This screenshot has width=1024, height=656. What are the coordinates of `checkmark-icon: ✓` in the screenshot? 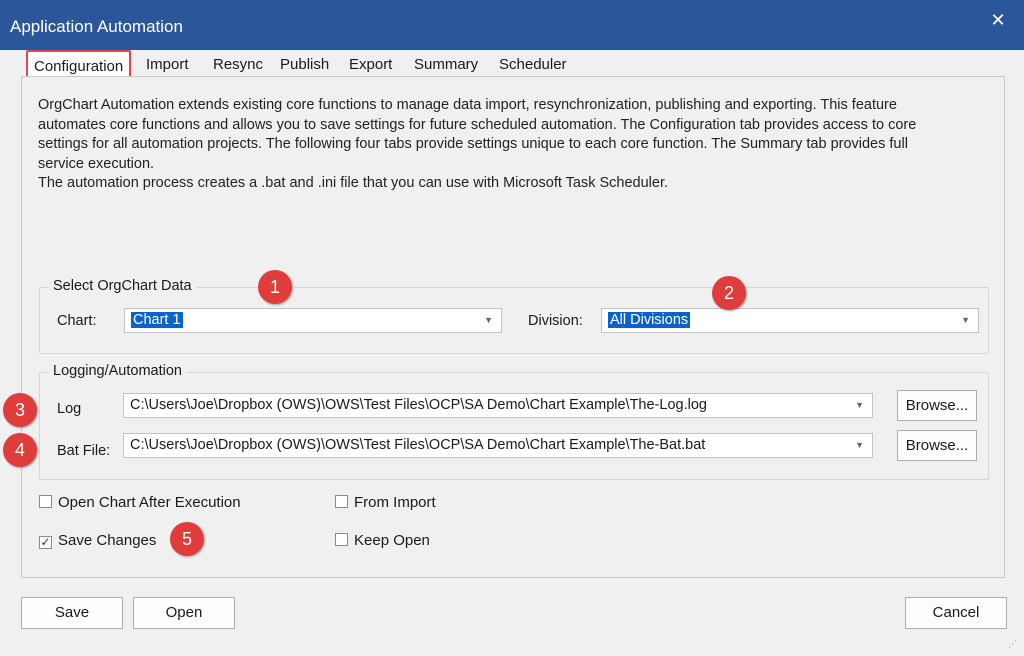 It's located at (45, 542).